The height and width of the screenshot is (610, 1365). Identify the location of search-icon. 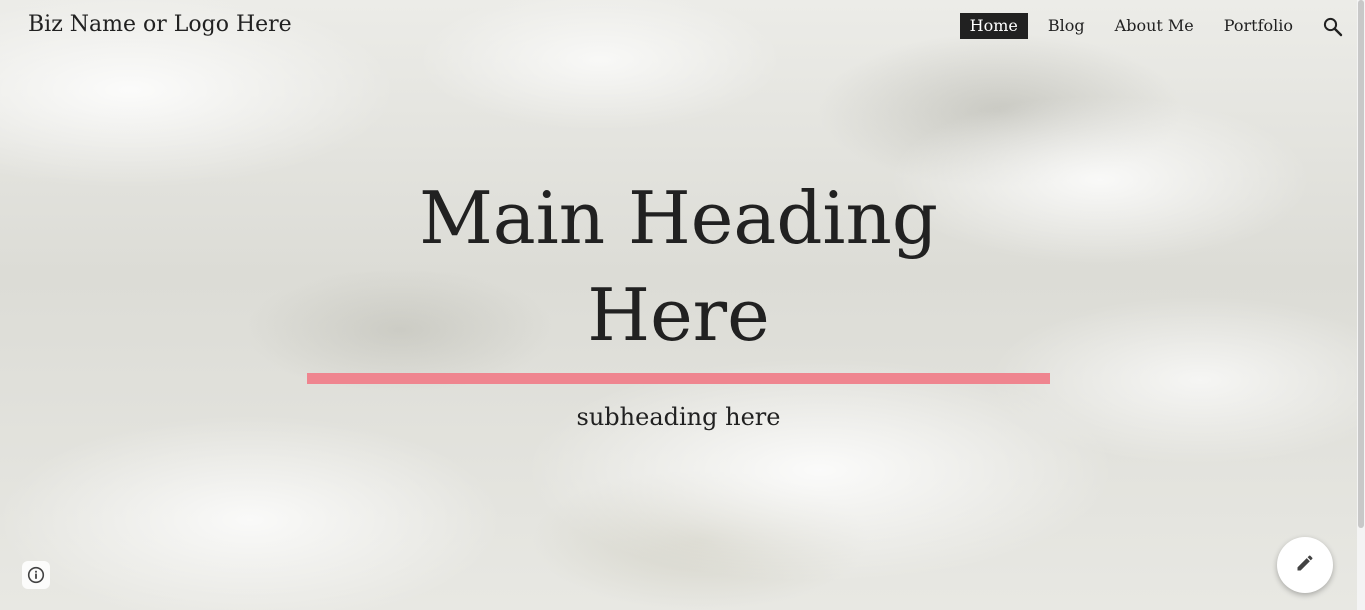
(1333, 27).